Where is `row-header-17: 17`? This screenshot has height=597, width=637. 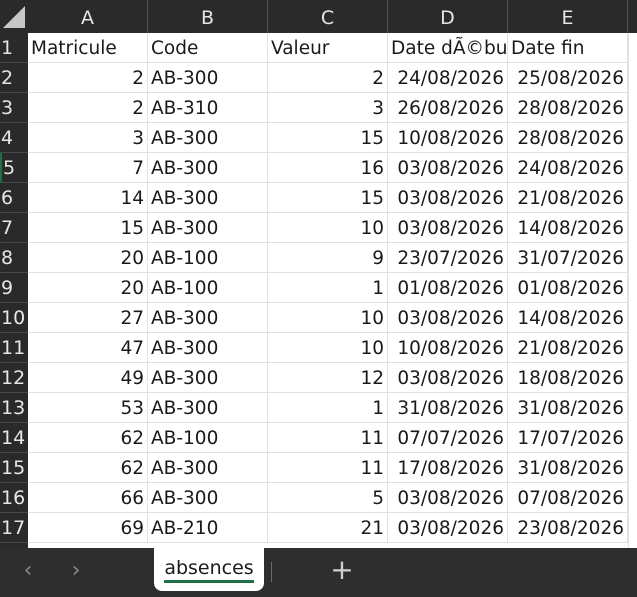 row-header-17: 17 is located at coordinates (14, 528).